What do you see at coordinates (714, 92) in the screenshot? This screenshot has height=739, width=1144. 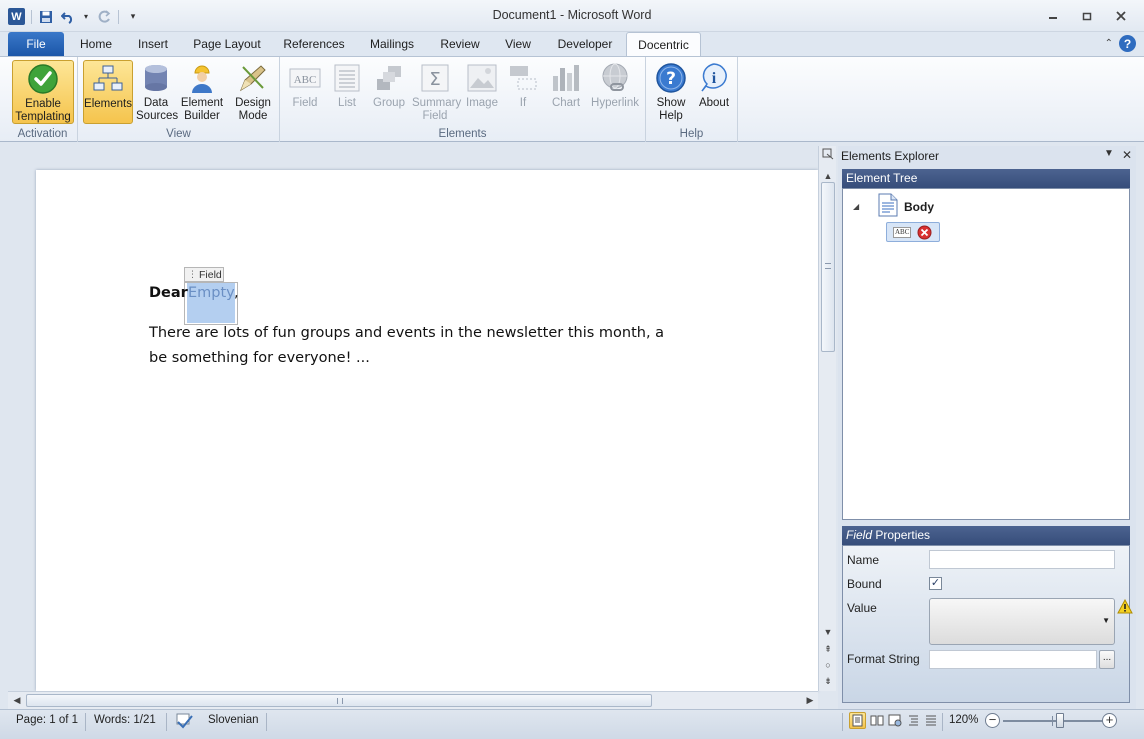 I see `about-button: i About` at bounding box center [714, 92].